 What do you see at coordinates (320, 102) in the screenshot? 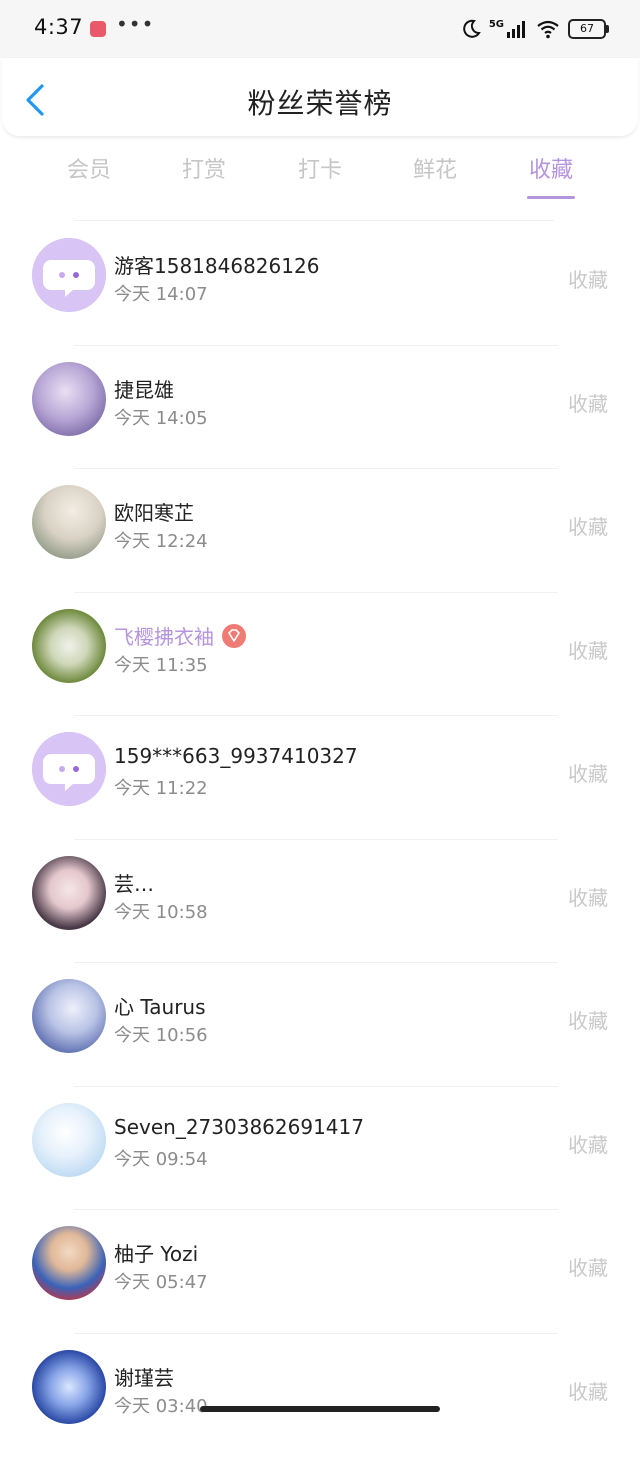
I see `page-title: 粉丝荣誉榜` at bounding box center [320, 102].